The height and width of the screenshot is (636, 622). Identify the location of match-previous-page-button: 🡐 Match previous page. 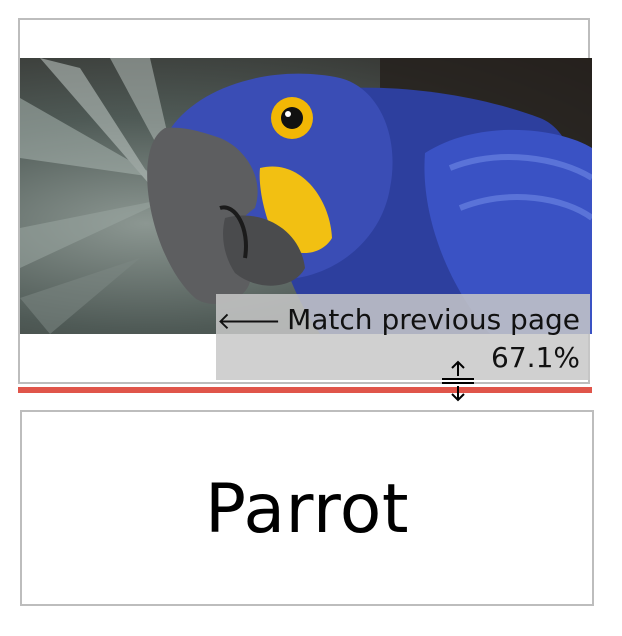
(398, 320).